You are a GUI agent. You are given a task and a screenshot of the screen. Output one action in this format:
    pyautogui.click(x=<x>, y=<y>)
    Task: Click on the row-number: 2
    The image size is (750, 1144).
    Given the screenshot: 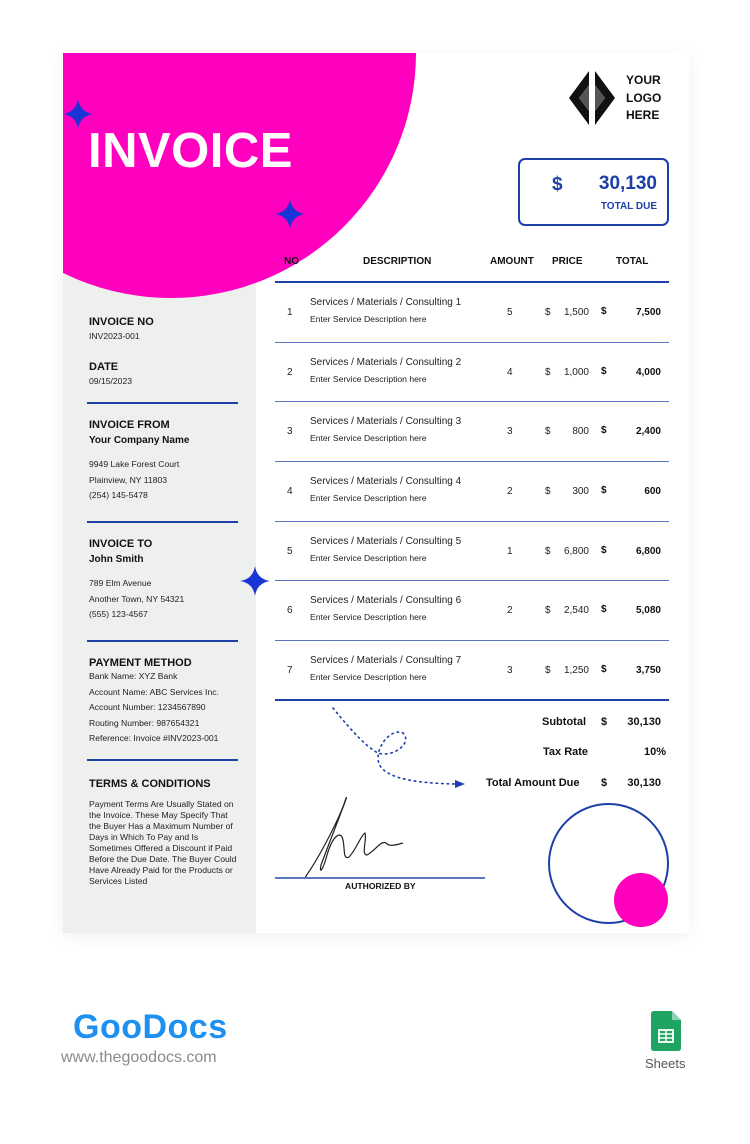 What is the action you would take?
    pyautogui.click(x=290, y=372)
    